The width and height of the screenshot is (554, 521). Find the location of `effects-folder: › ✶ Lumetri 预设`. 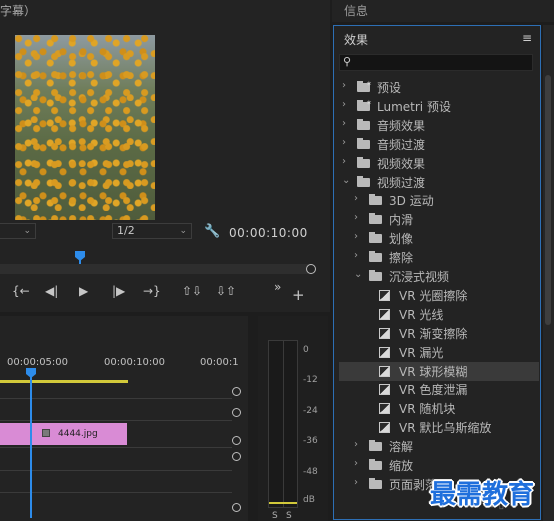

effects-folder: › ✶ Lumetri 预设 is located at coordinates (439, 106).